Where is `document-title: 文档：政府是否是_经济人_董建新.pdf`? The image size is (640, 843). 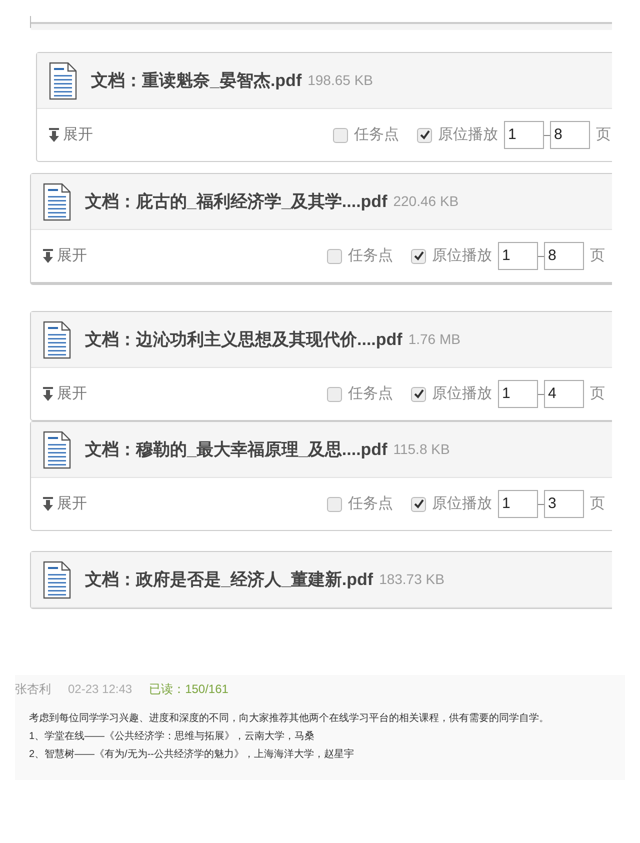
document-title: 文档：政府是否是_经济人_董建新.pdf is located at coordinates (229, 579).